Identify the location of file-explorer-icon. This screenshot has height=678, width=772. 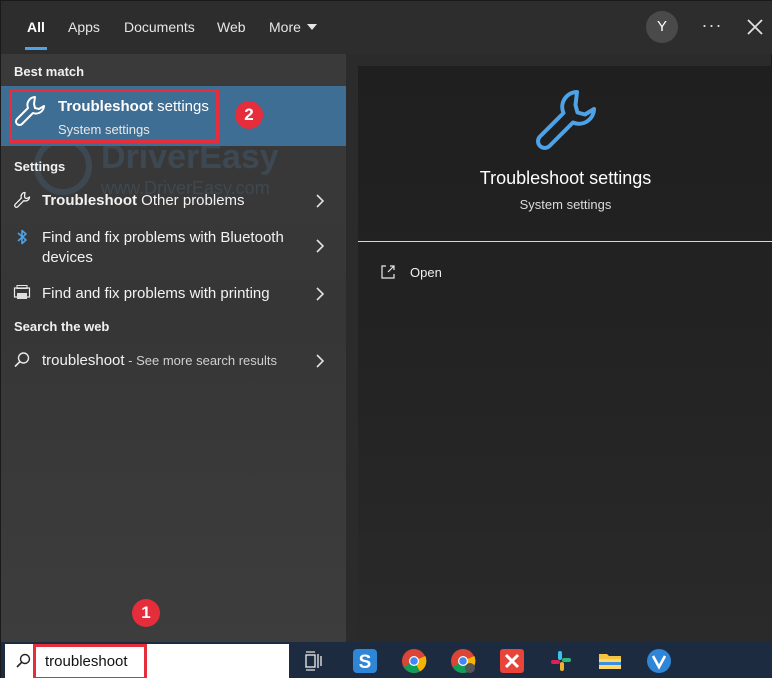
(610, 661).